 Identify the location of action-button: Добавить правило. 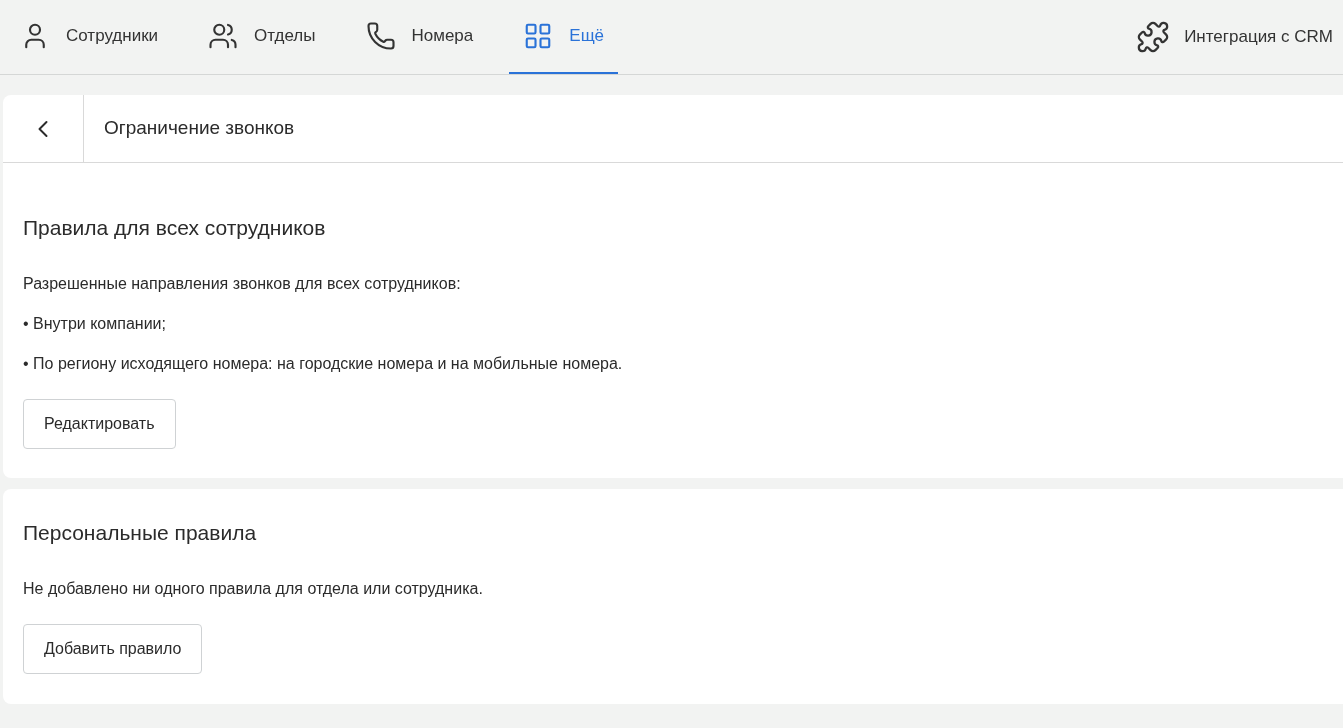
(113, 649).